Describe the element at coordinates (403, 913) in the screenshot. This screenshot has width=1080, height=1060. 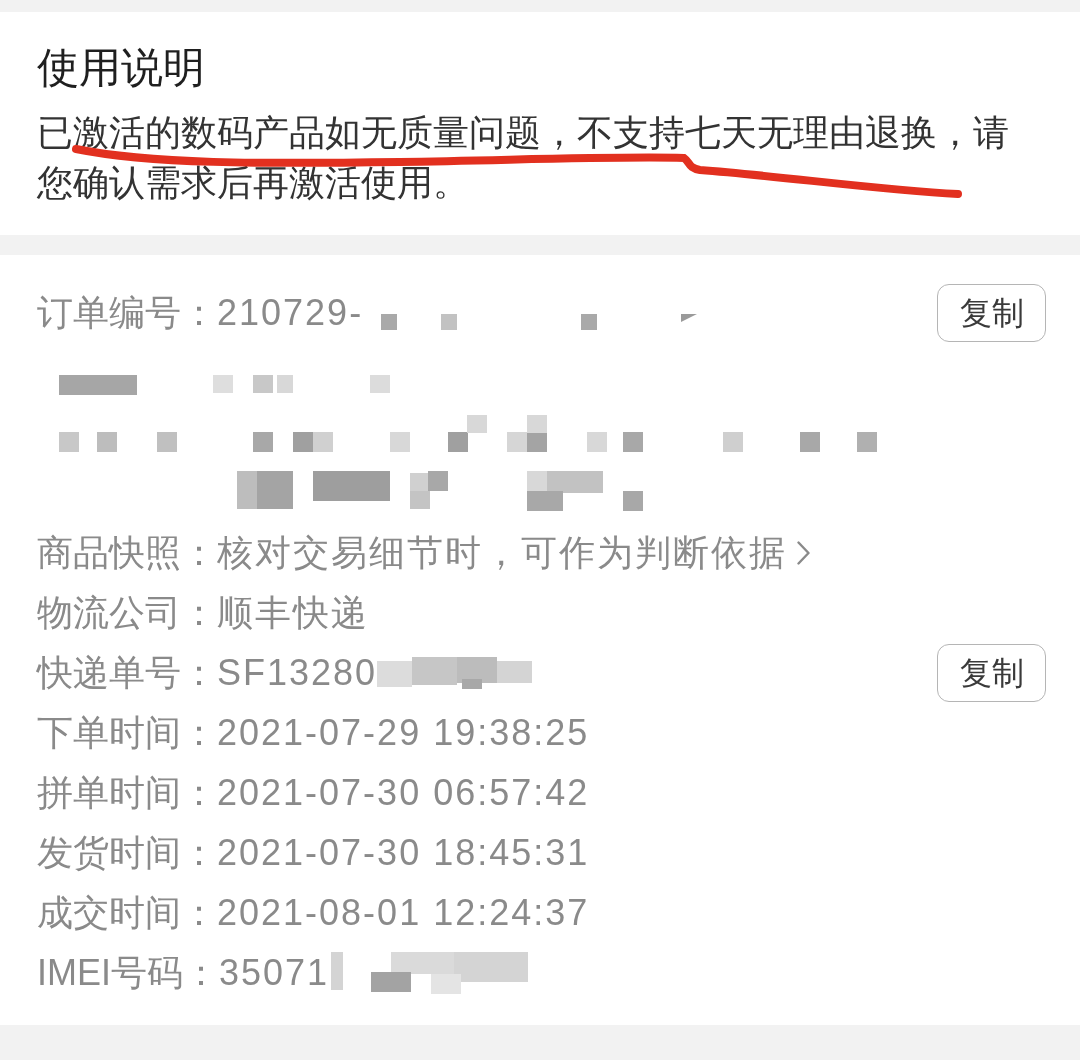
I see `field-value: 2021-08-01 12:24:37` at that location.